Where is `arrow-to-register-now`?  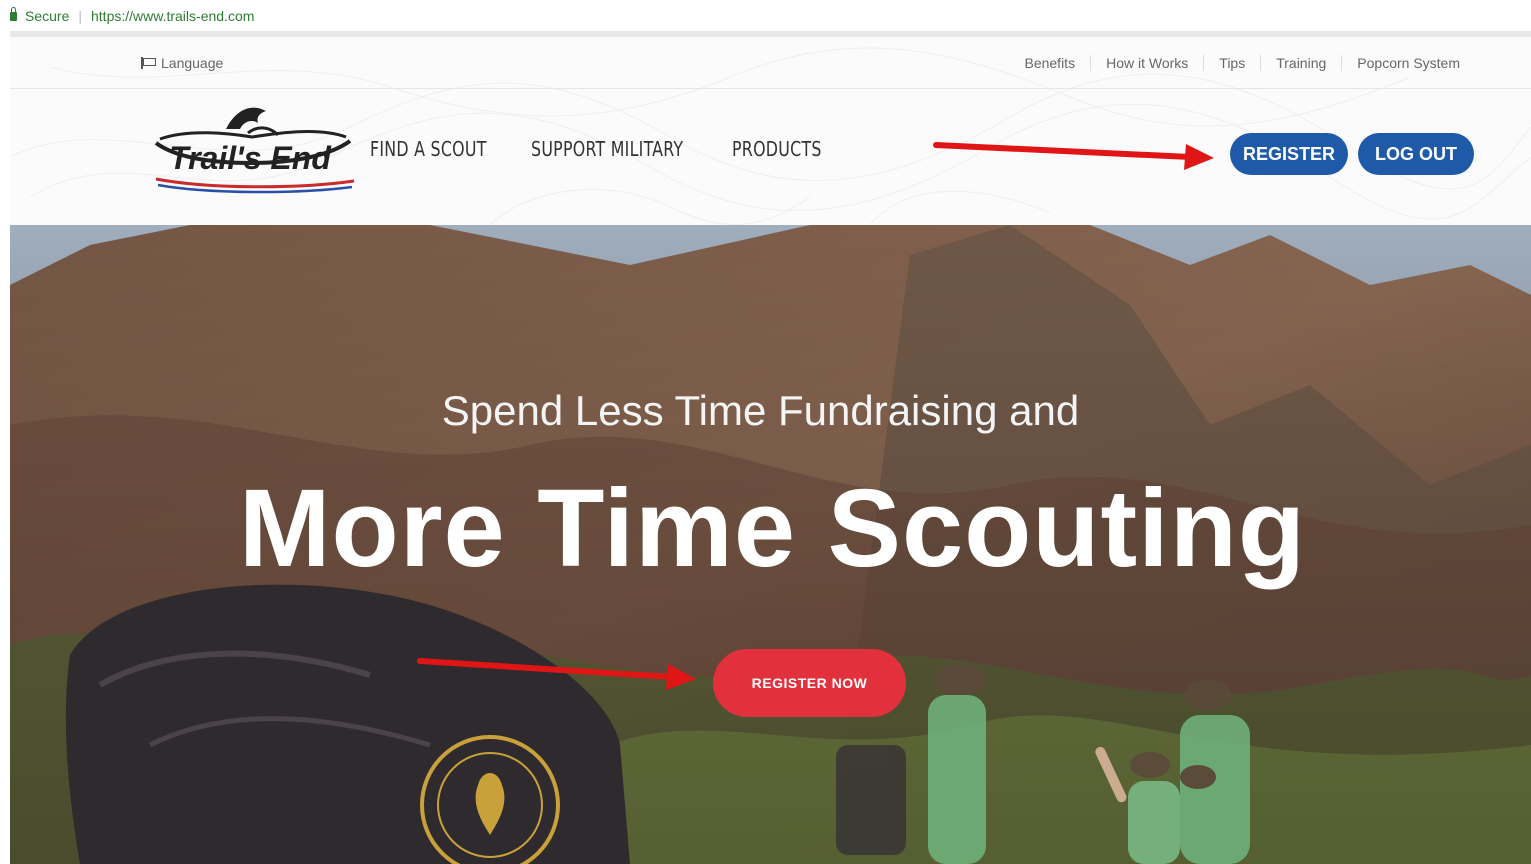
arrow-to-register-now is located at coordinates (556, 674).